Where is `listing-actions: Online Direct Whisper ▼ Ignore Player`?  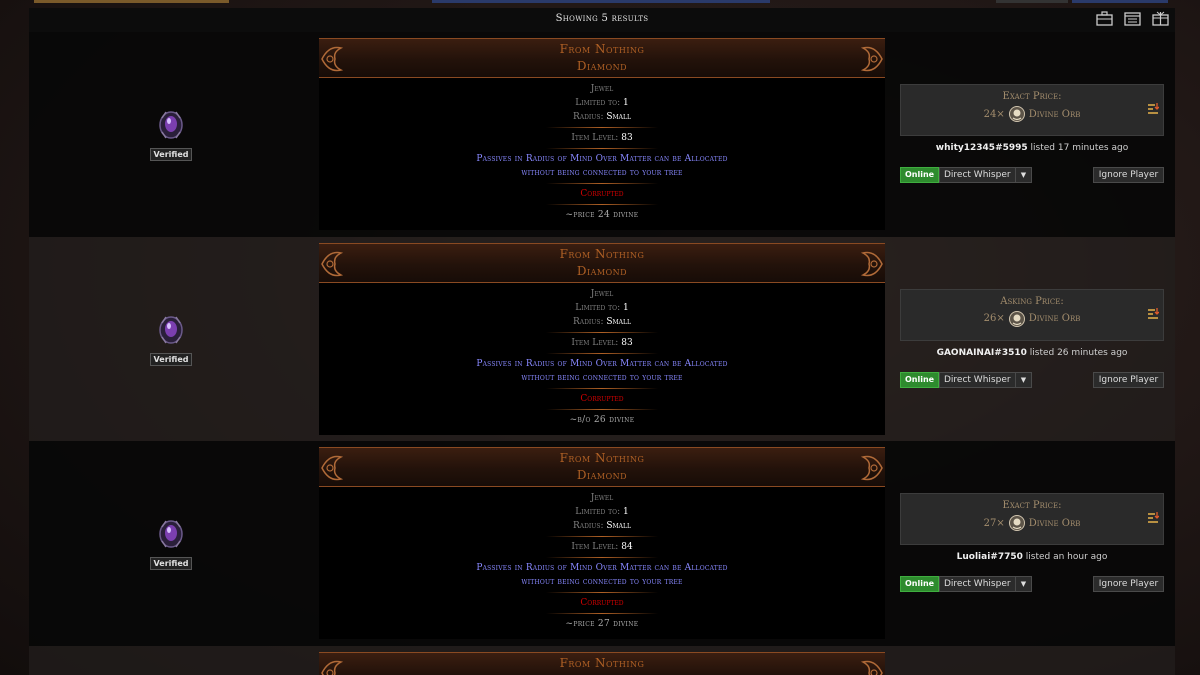
listing-actions: Online Direct Whisper ▼ Ignore Player is located at coordinates (1032, 175).